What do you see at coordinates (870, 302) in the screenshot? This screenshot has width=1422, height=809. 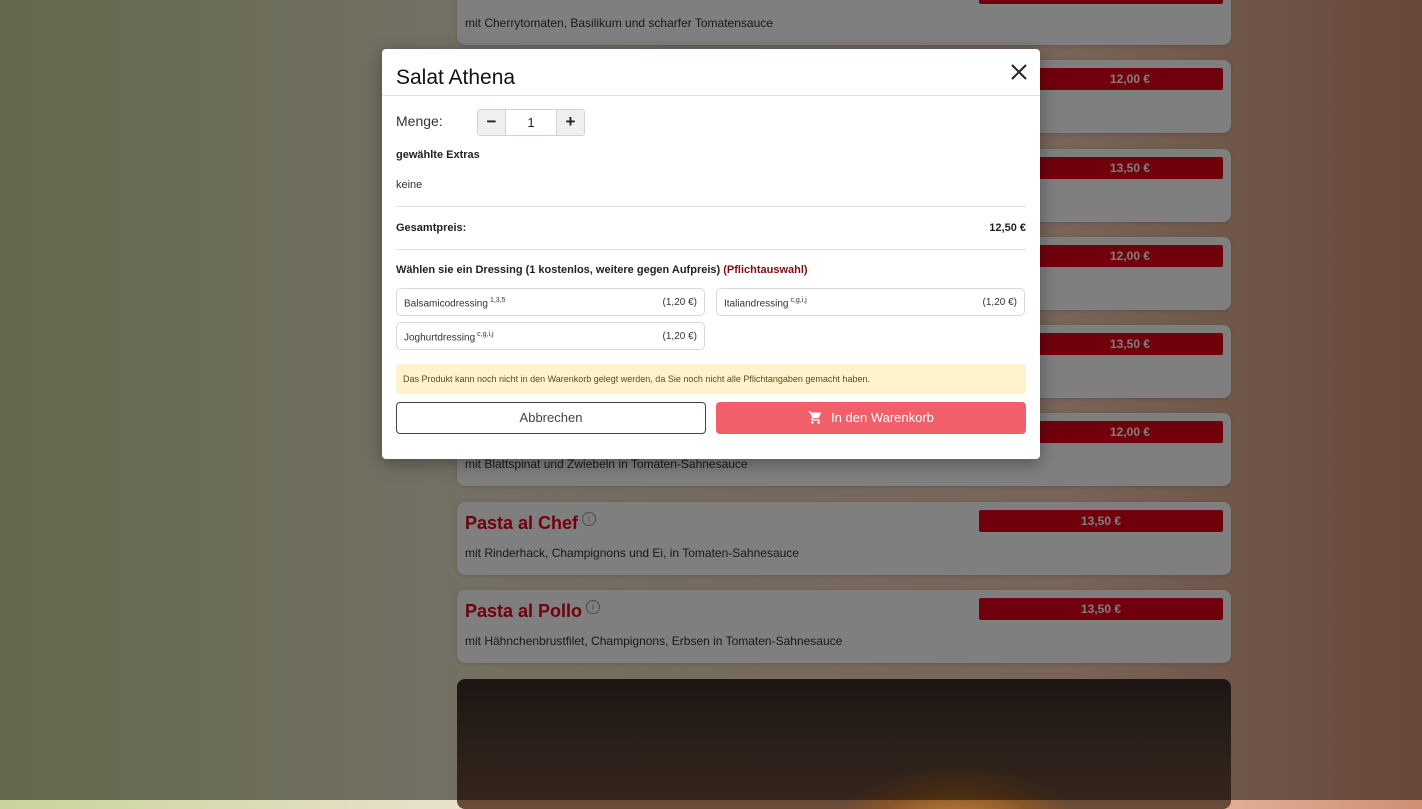 I see `dressing-option-italian: Italiandressing c,g,i,j (1,20 €)` at bounding box center [870, 302].